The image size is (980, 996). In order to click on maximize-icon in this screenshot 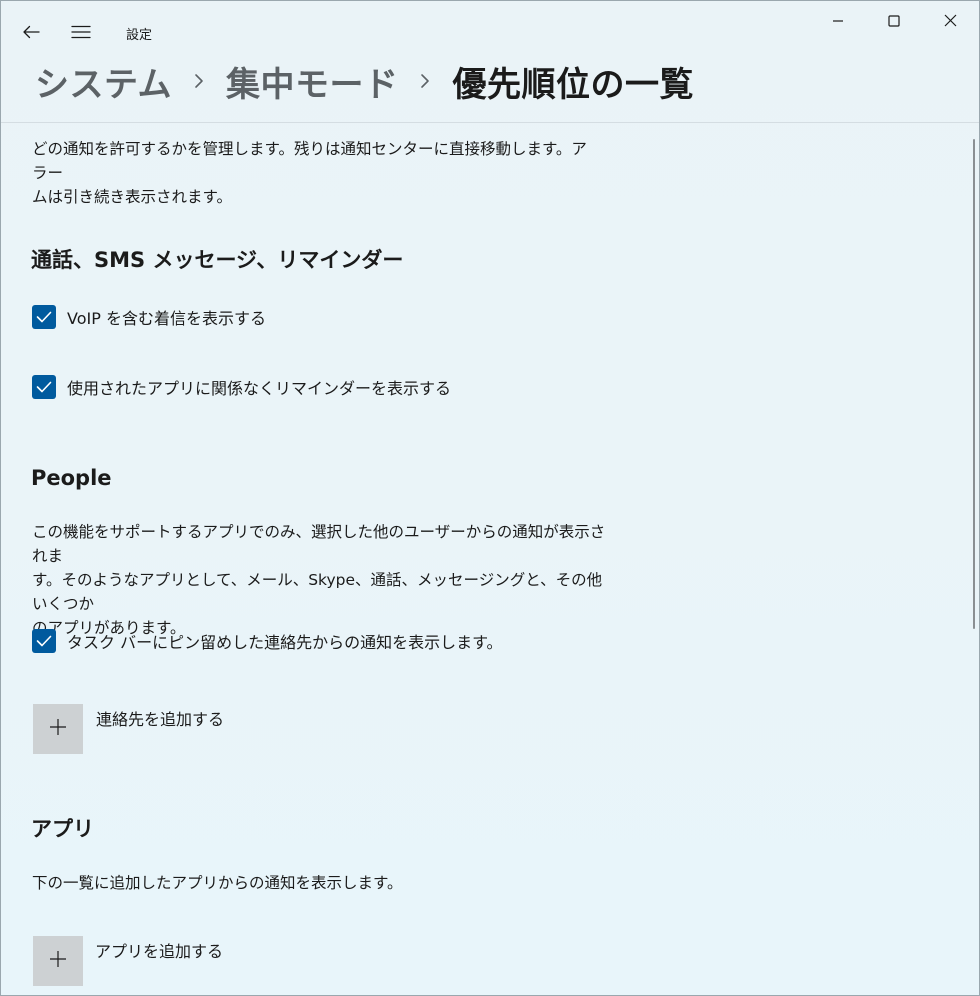, I will do `click(894, 21)`.